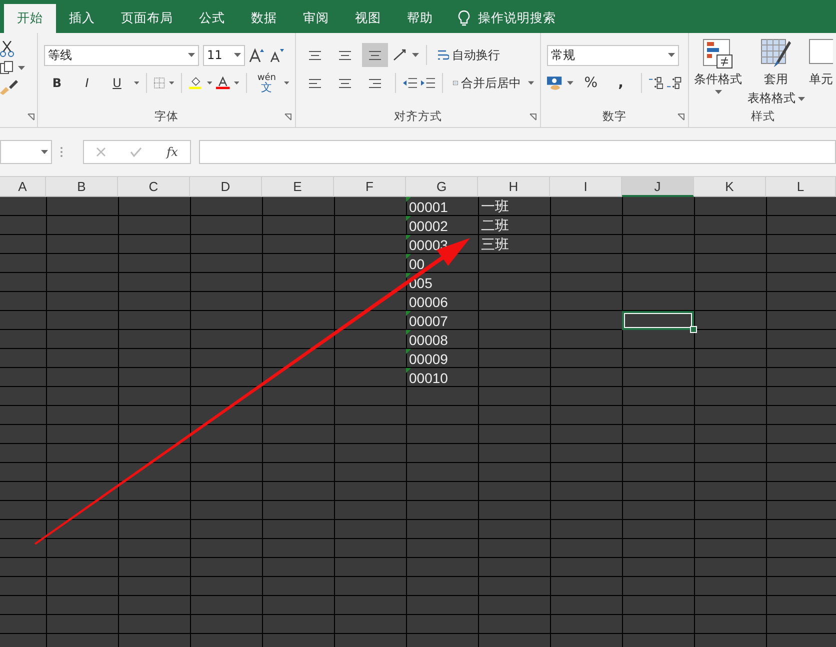 This screenshot has height=647, width=836. I want to click on ribbon-tab: 页面布局, so click(147, 18).